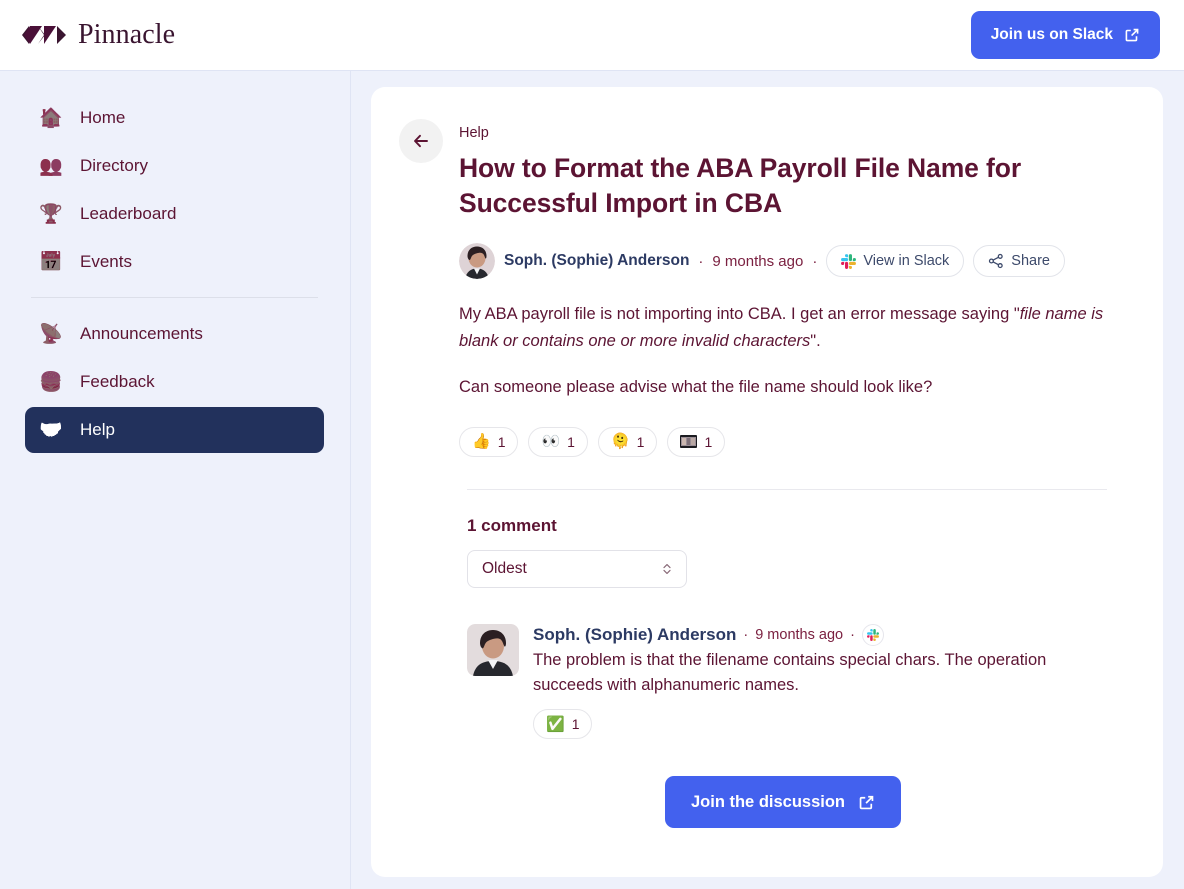  I want to click on post-byline: Soph. (Sophie) Anderson · 9 months ago ·, so click(783, 261).